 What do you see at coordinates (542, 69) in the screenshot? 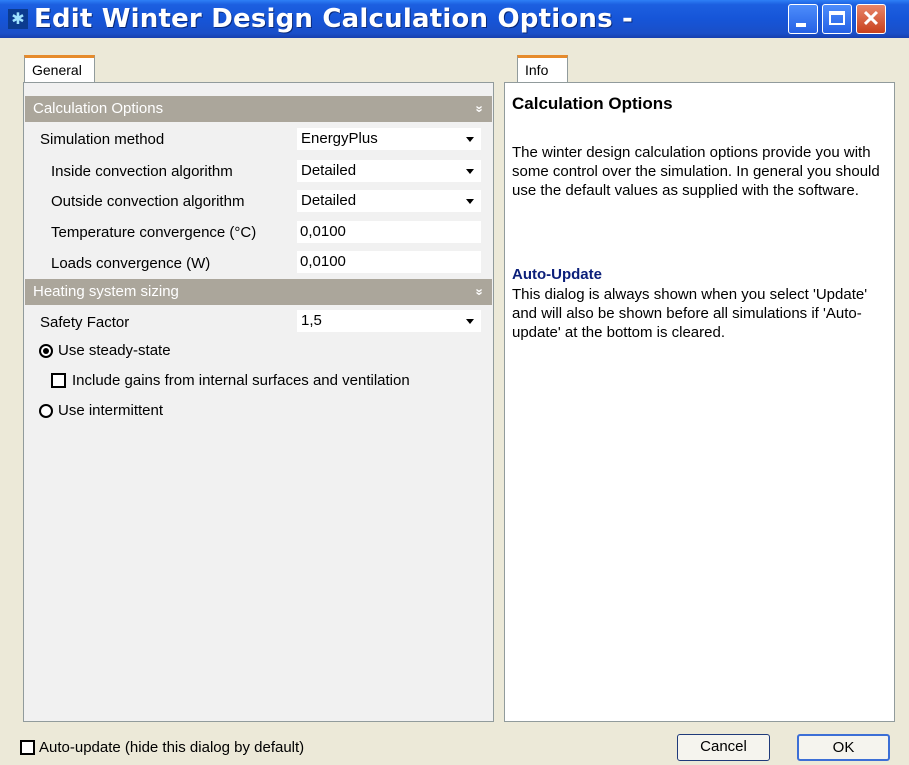
I see `tab-info: Info` at bounding box center [542, 69].